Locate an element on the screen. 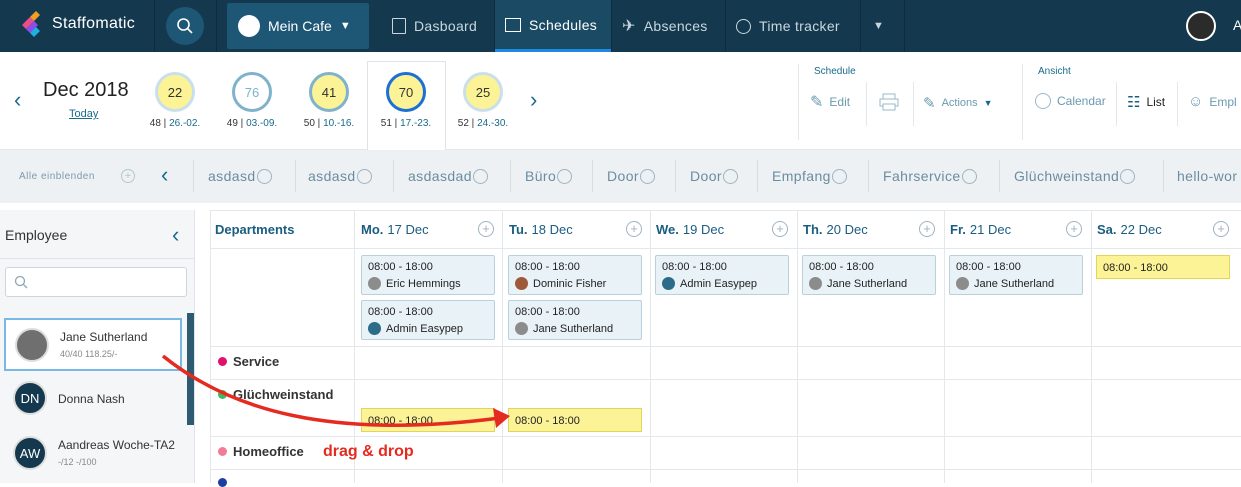 The image size is (1241, 487). edit-button: ✎ Edit is located at coordinates (830, 102).